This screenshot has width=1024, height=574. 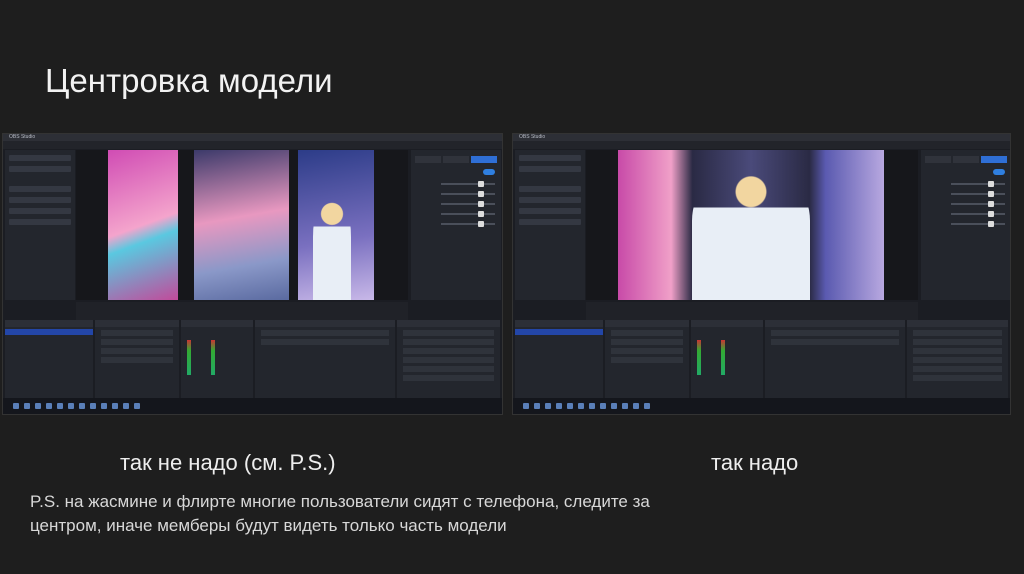 I want to click on caption-right: так надо, so click(x=755, y=462).